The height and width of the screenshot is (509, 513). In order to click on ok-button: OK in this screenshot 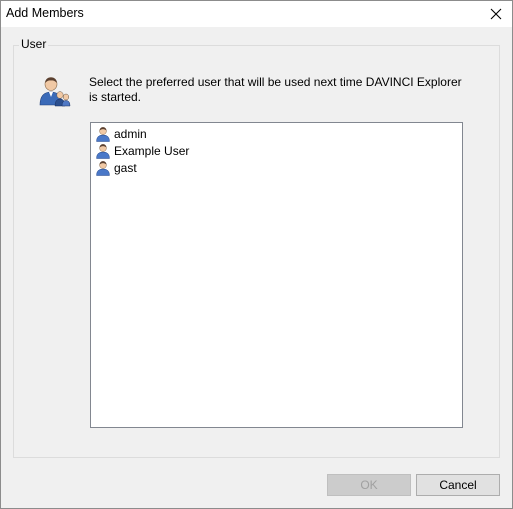, I will do `click(369, 485)`.